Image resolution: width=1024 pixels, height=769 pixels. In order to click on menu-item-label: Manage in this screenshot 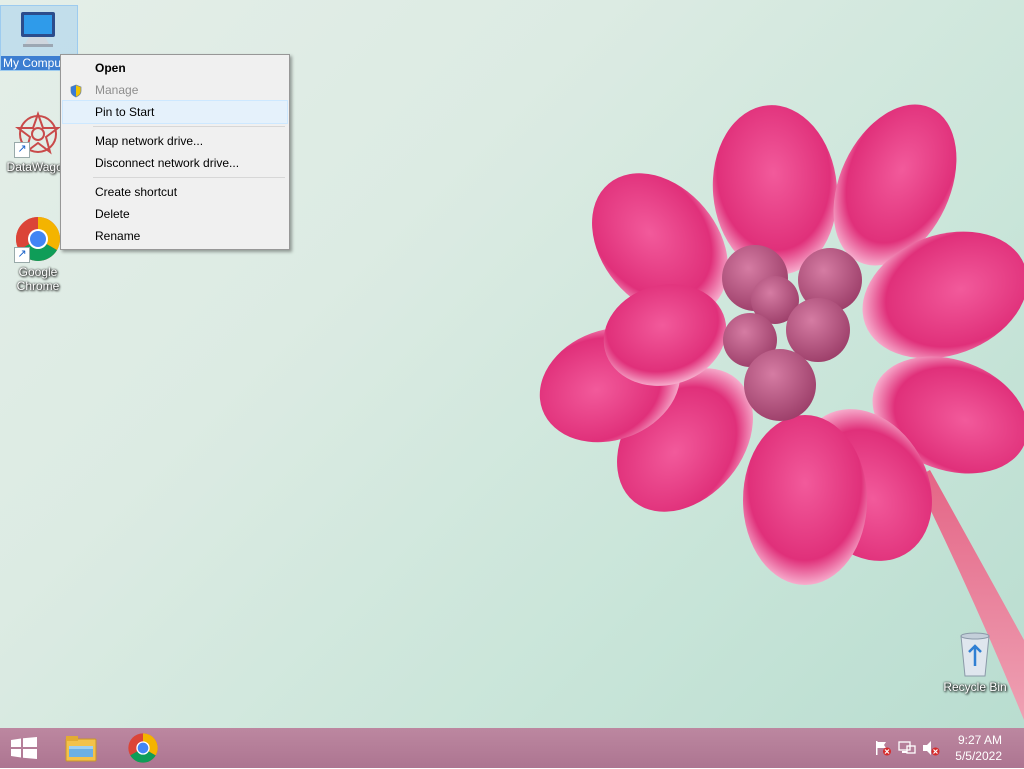, I will do `click(117, 90)`.